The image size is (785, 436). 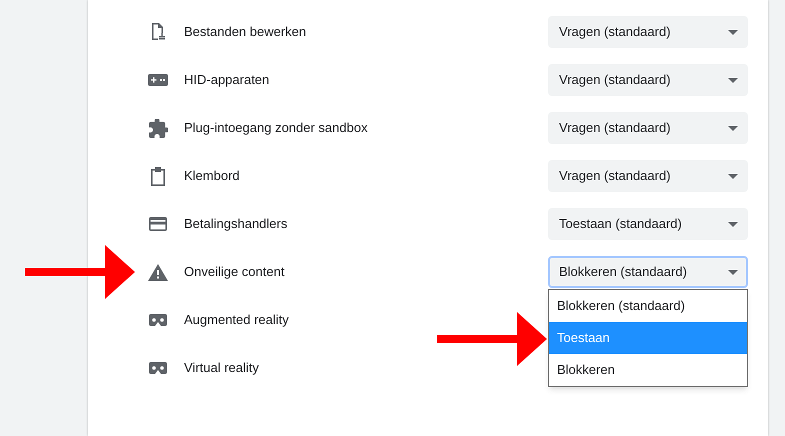 What do you see at coordinates (237, 320) in the screenshot?
I see `permission-label: Augmented reality` at bounding box center [237, 320].